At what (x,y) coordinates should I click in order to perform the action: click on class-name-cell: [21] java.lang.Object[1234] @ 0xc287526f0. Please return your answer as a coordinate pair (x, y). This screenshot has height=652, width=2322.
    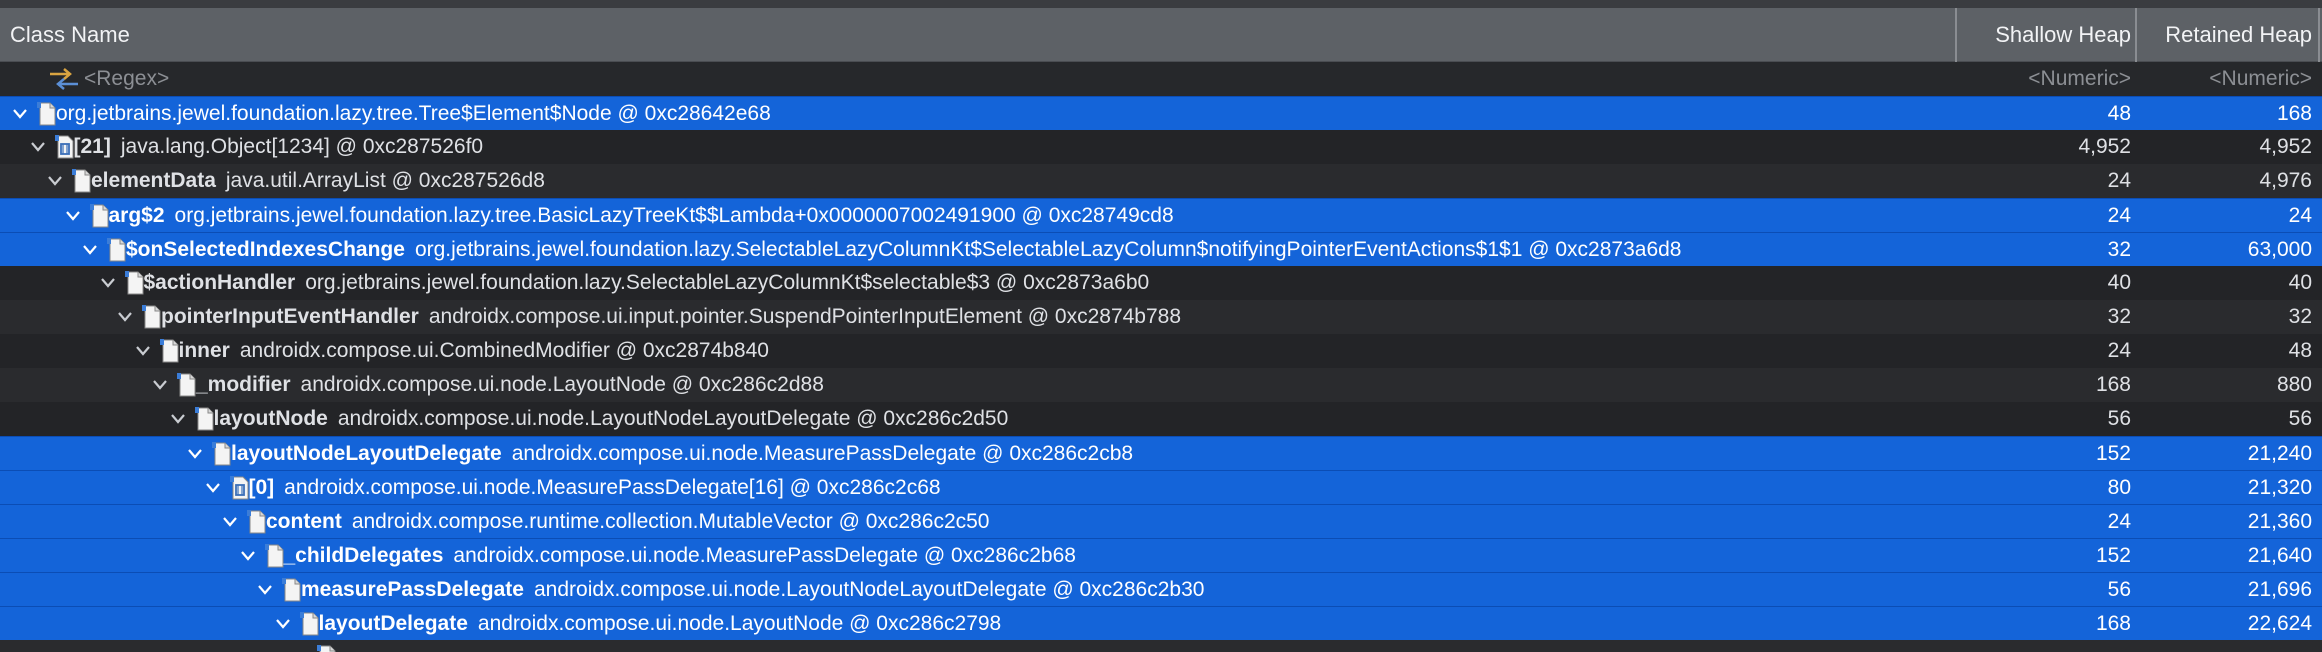
    Looking at the image, I should click on (279, 147).